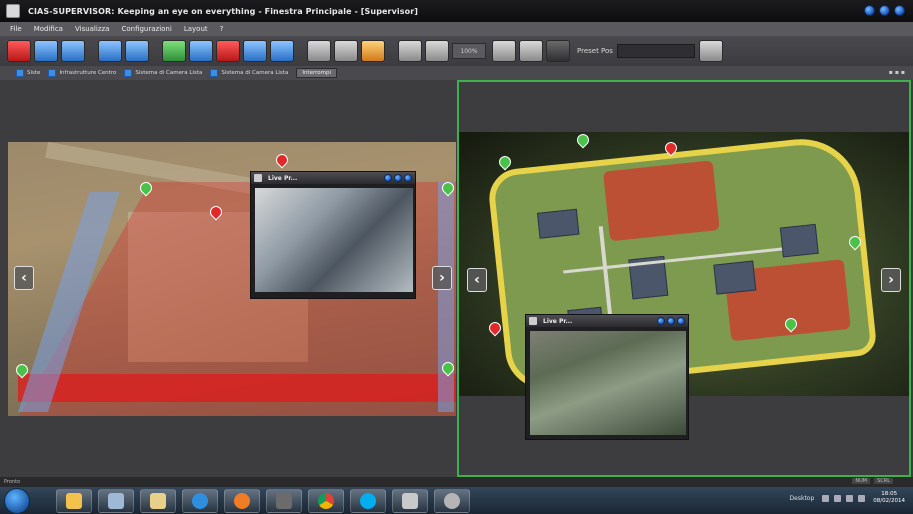 The width and height of the screenshot is (913, 514). I want to click on layout-3-icon, so click(228, 51).